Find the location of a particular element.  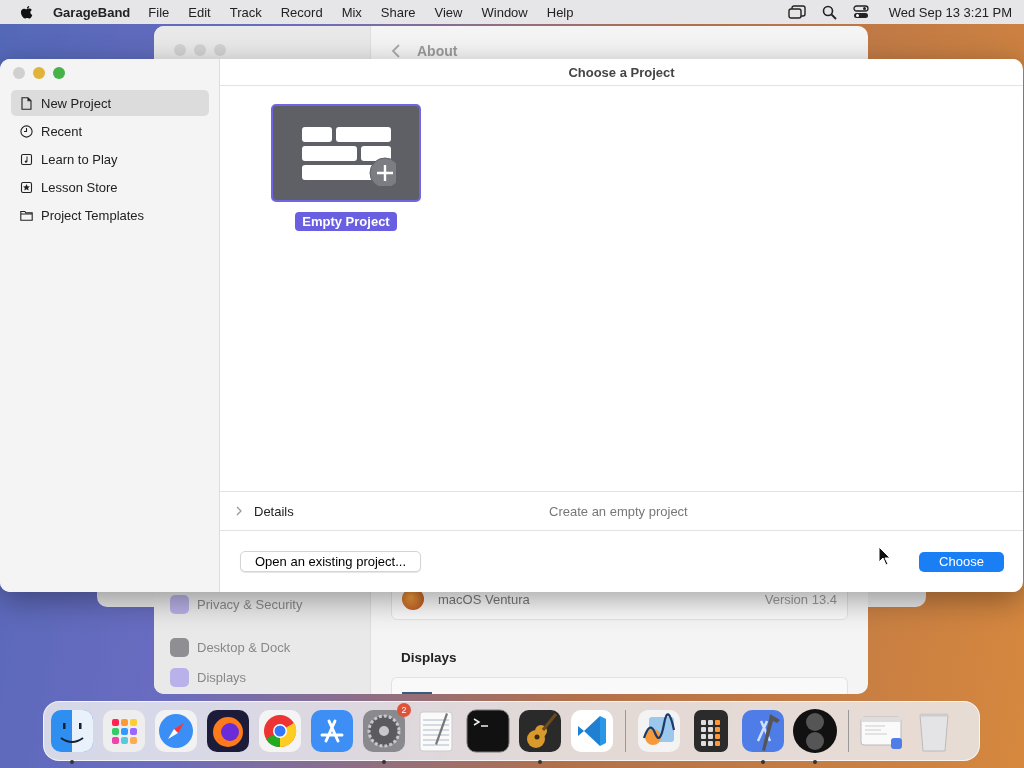

document-icon is located at coordinates (26, 103).